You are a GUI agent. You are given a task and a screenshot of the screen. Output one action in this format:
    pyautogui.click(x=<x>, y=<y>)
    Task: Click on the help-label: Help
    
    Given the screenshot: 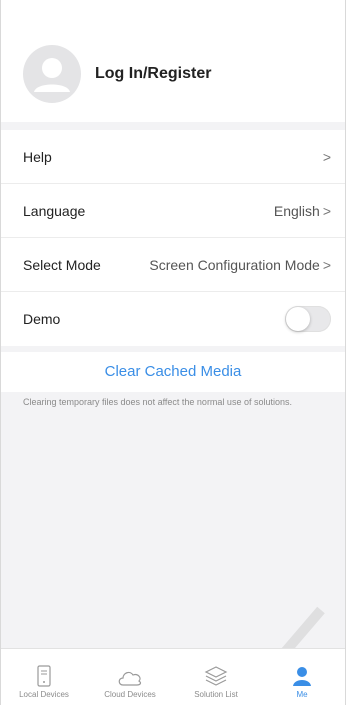 What is the action you would take?
    pyautogui.click(x=37, y=156)
    